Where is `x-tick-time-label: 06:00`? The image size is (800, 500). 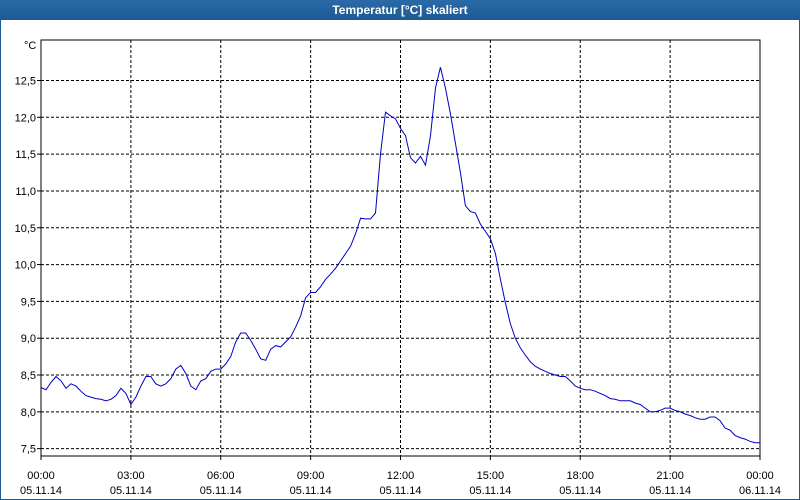 x-tick-time-label: 06:00 is located at coordinates (221, 476).